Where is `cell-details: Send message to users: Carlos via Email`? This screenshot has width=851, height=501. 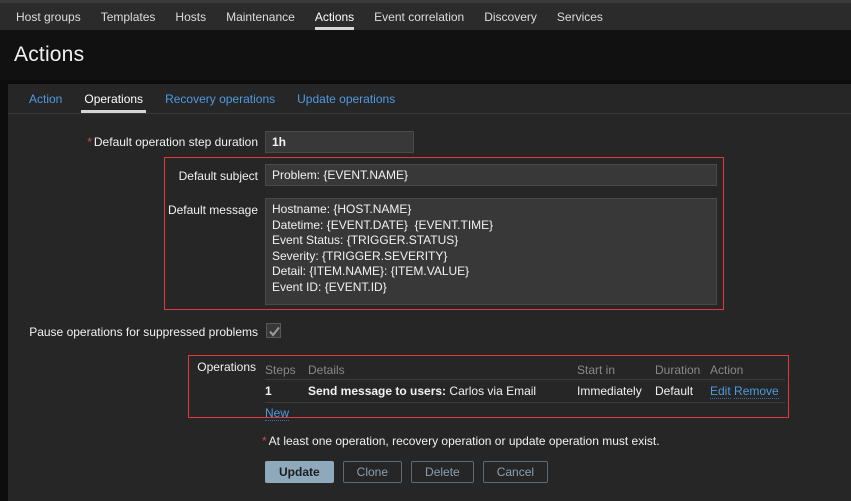
cell-details: Send message to users: Carlos via Email is located at coordinates (442, 391).